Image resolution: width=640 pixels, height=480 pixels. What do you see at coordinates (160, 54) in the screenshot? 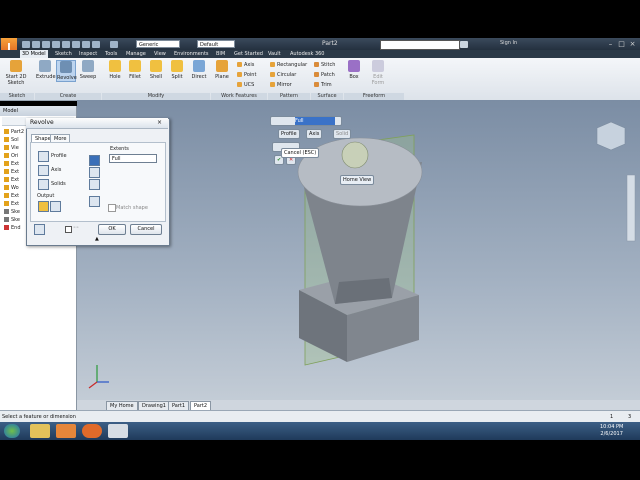
I see `tab-view: View` at bounding box center [160, 54].